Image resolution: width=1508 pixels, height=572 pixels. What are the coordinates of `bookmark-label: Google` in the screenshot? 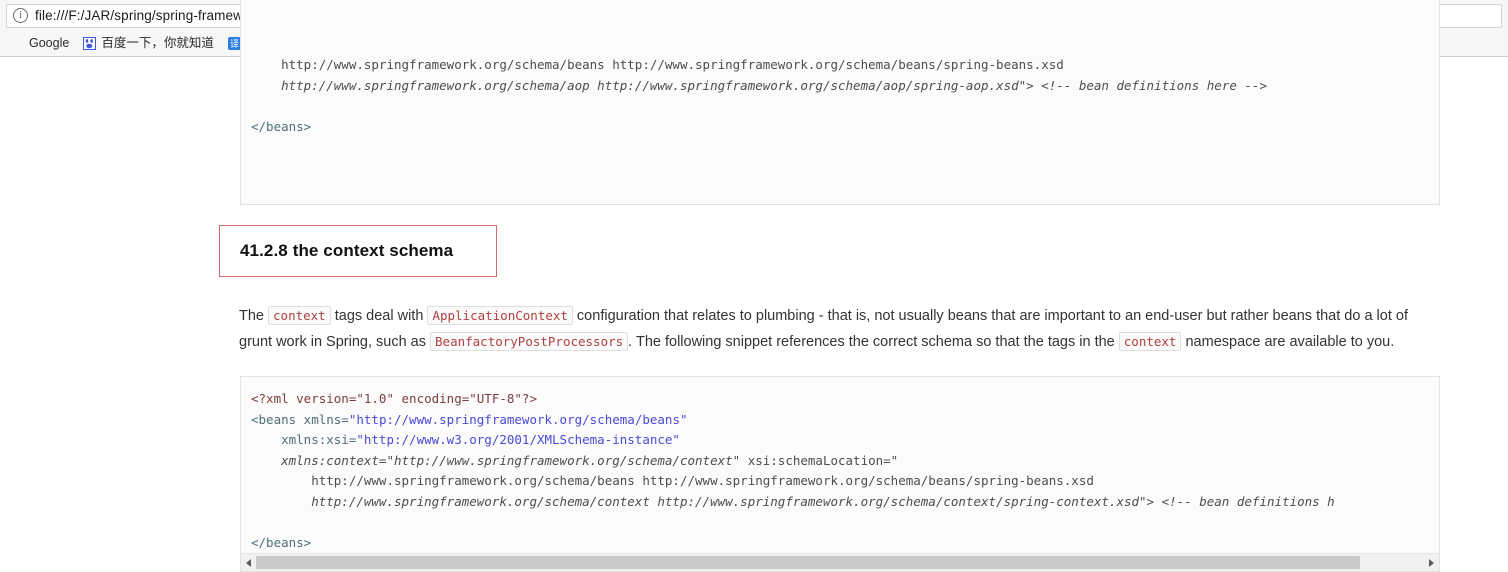 It's located at (49, 43).